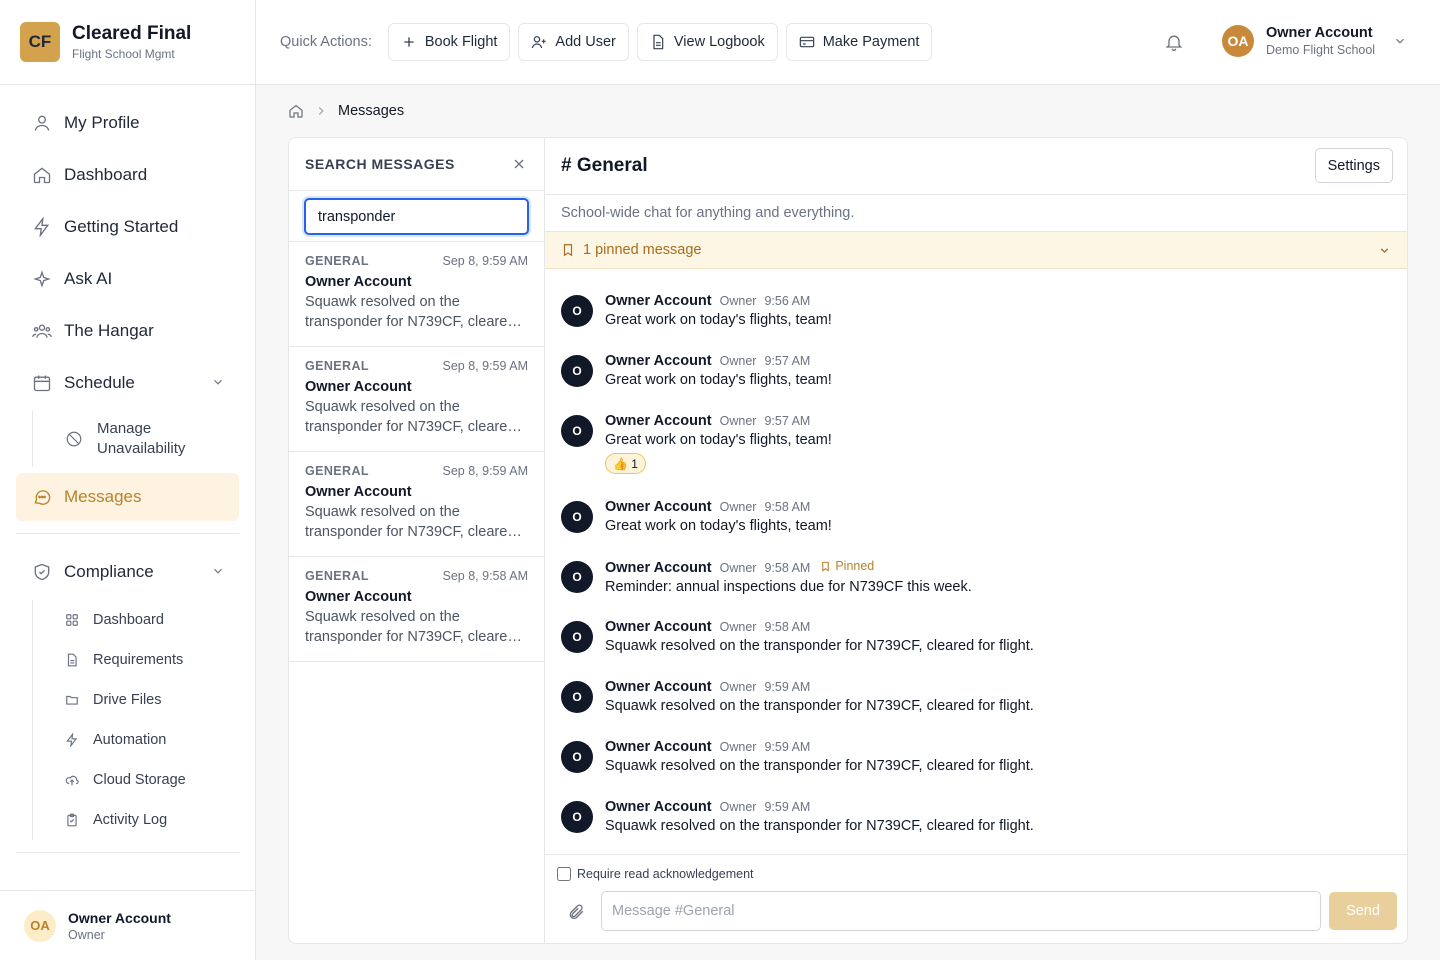 The width and height of the screenshot is (1440, 960). What do you see at coordinates (573, 42) in the screenshot?
I see `add-user-button: Add User` at bounding box center [573, 42].